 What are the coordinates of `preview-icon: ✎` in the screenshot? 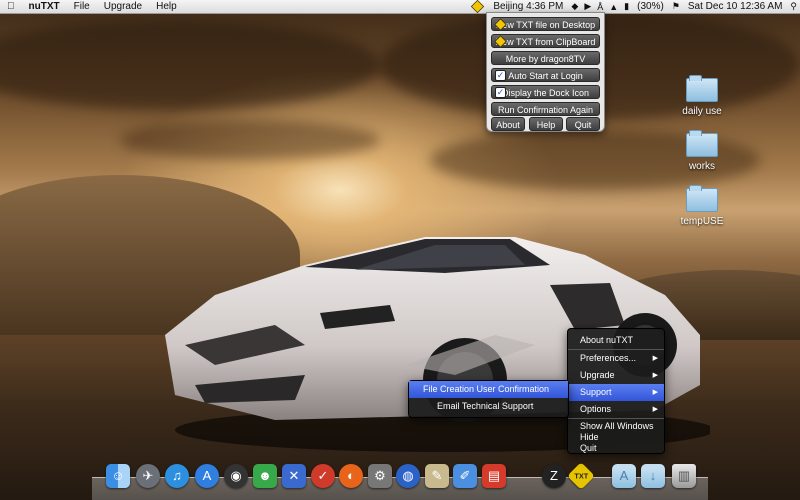 It's located at (437, 476).